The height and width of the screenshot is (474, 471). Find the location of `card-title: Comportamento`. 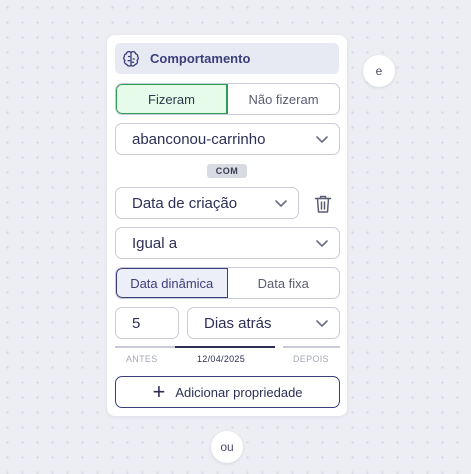

card-title: Comportamento is located at coordinates (200, 58).